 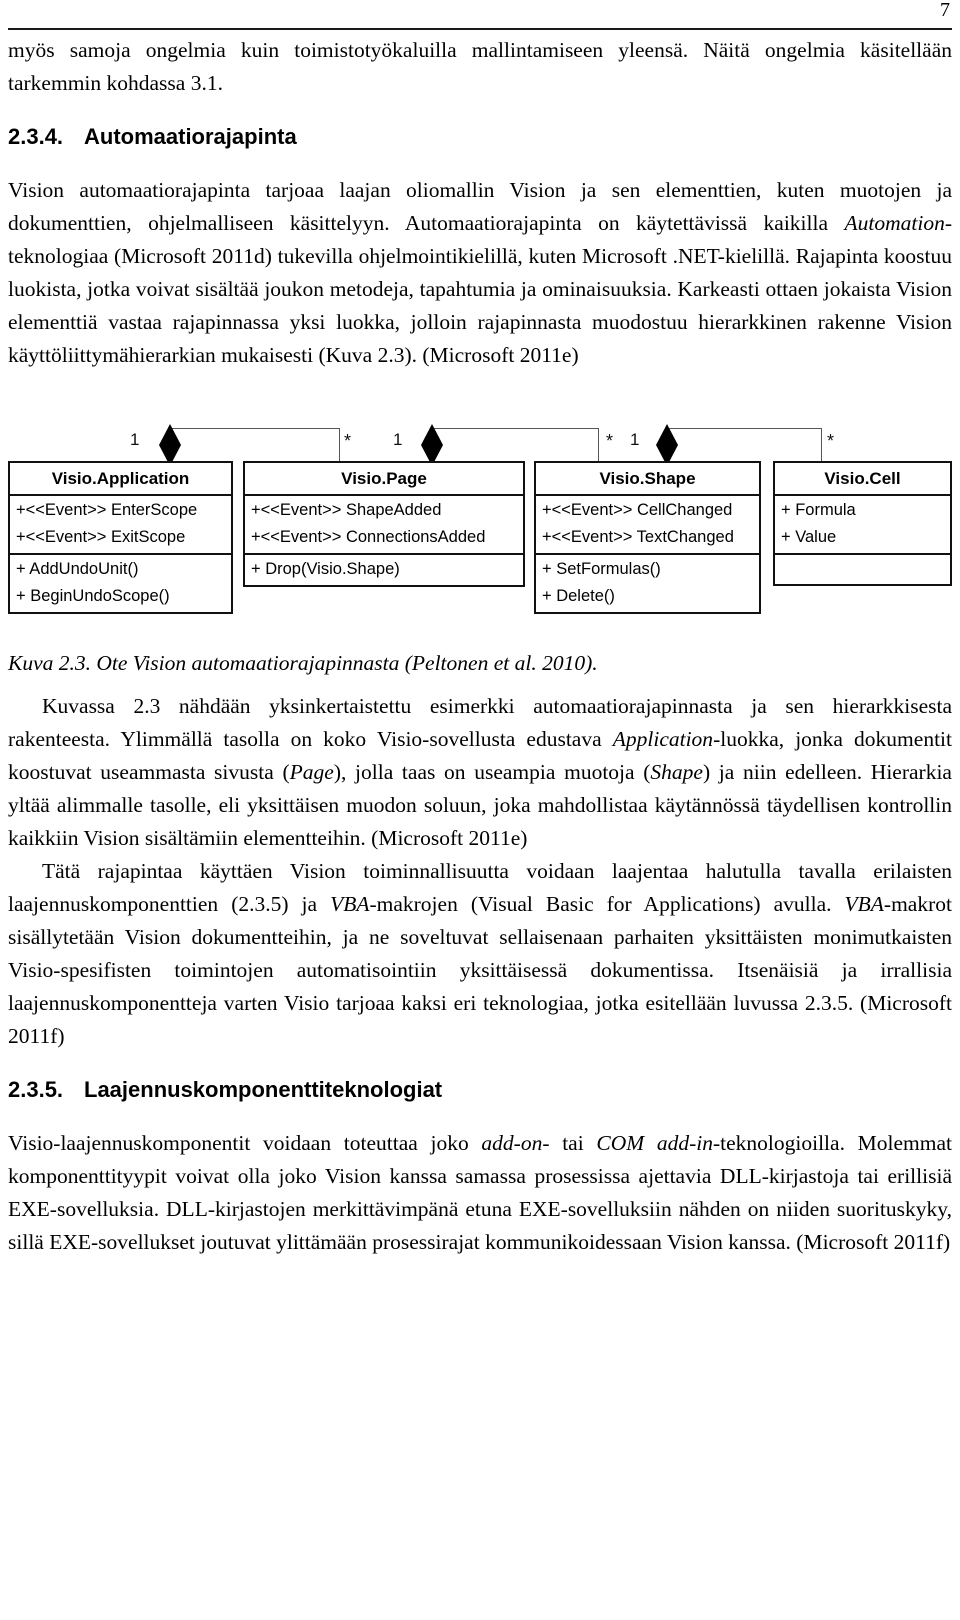 What do you see at coordinates (101, 537) in the screenshot?
I see `uml-attribute: +<<Event>> ExitScope` at bounding box center [101, 537].